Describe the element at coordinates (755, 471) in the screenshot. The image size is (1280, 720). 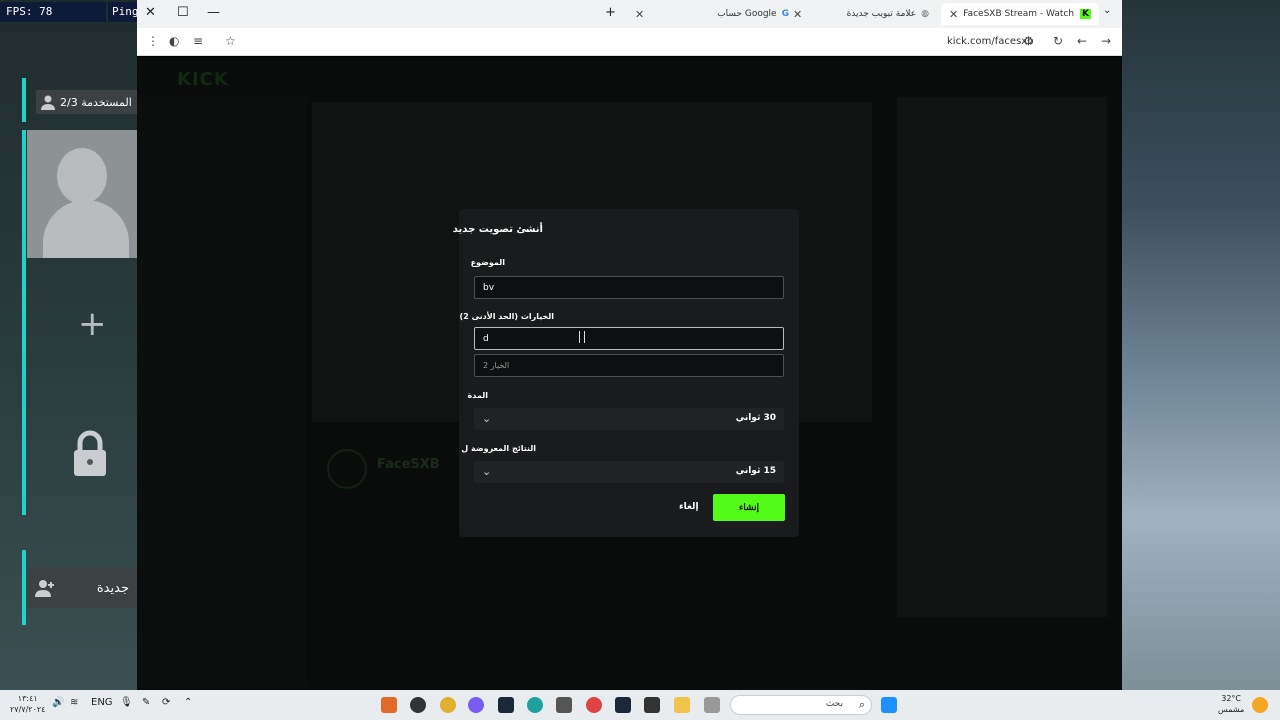
I see `results-duration-value: 15 ثواني` at that location.